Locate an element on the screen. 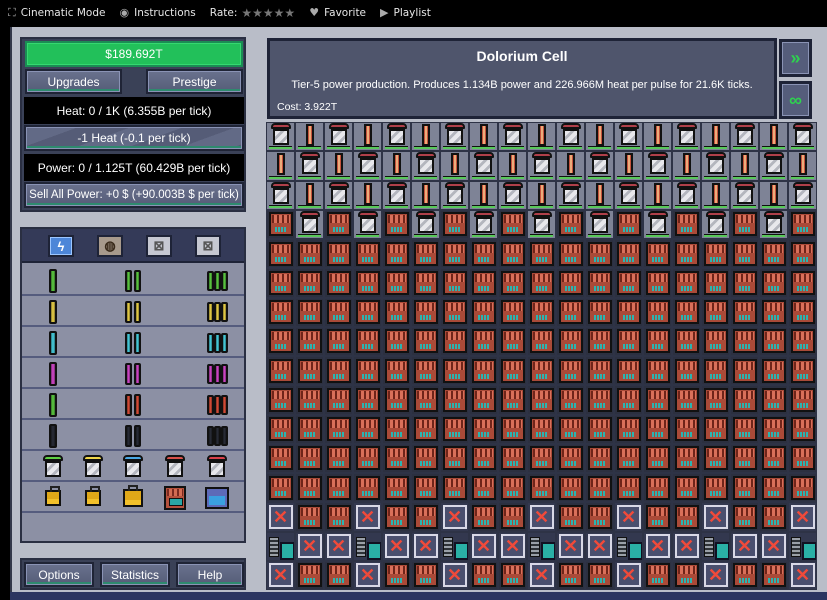 This screenshot has height=600, width=827. reactor-tile-heat-exchanger is located at coordinates (715, 546).